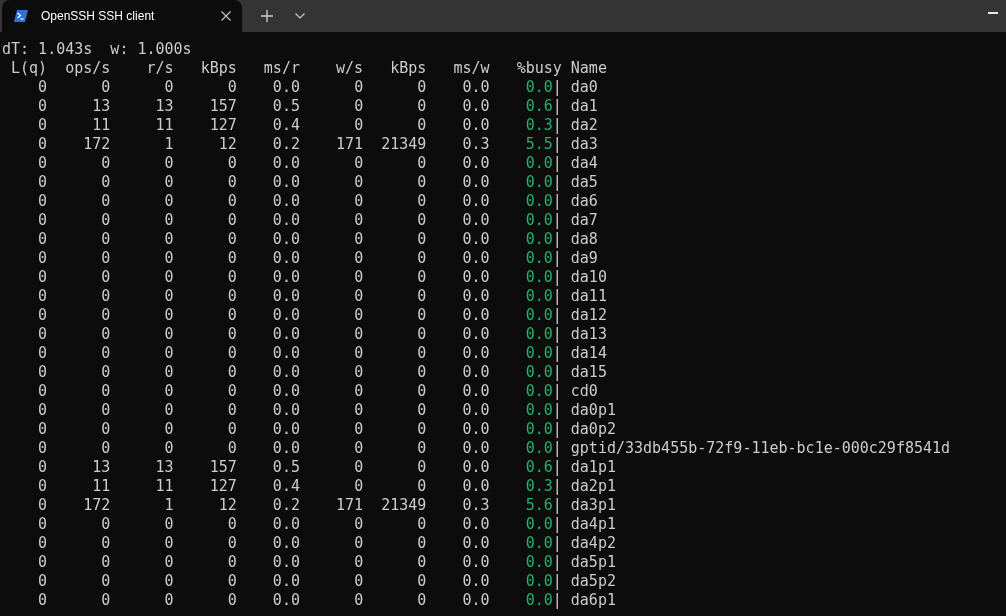 Image resolution: width=1006 pixels, height=616 pixels. I want to click on device-name: da3p1, so click(593, 505).